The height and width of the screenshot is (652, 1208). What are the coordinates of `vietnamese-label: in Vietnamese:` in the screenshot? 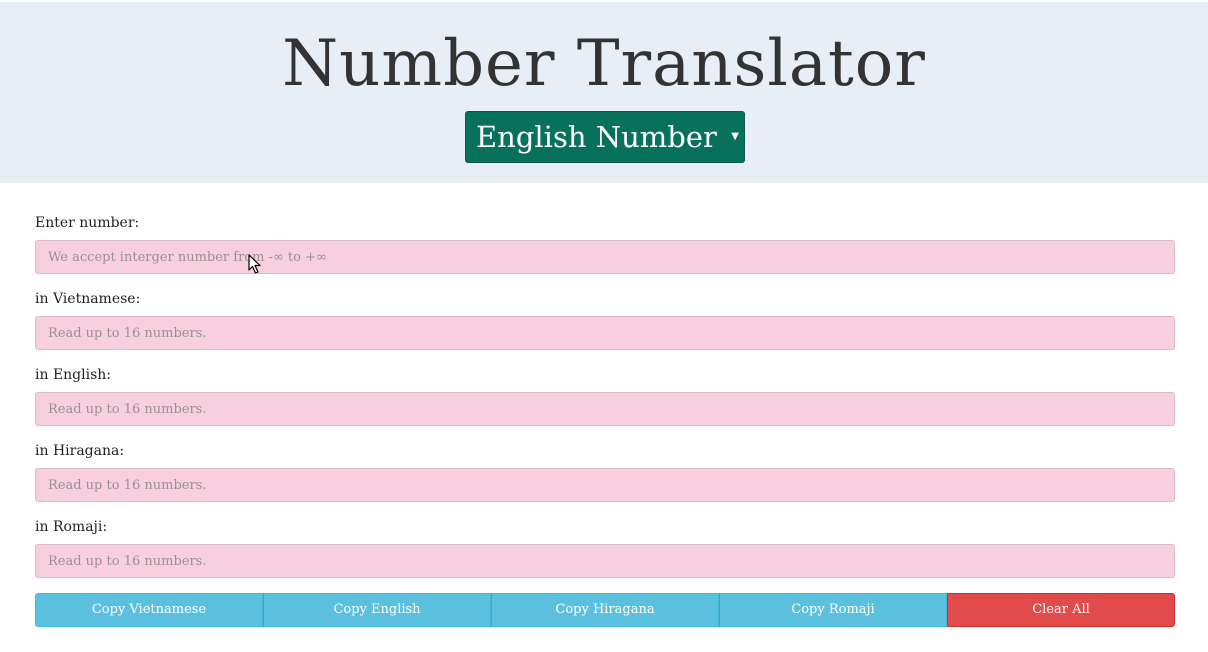 It's located at (88, 299).